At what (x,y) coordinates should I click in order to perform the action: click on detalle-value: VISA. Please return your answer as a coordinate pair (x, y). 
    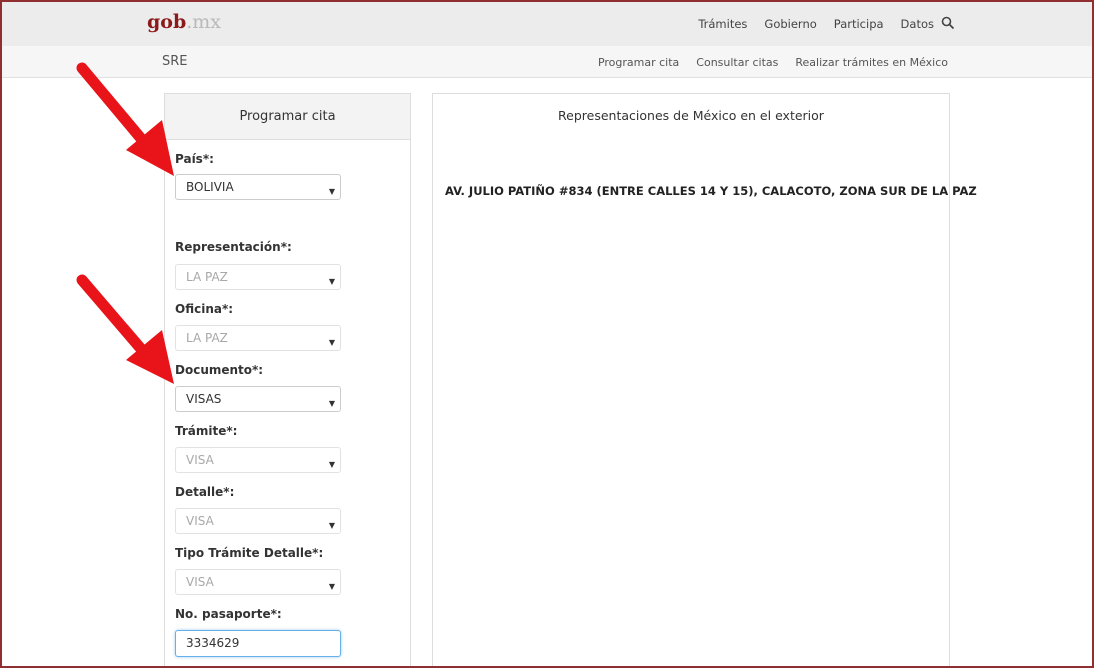
    Looking at the image, I should click on (200, 521).